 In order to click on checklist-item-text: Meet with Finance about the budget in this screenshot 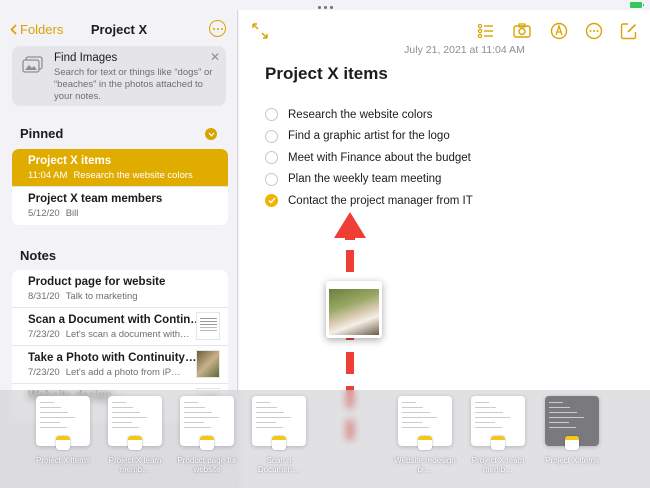, I will do `click(379, 157)`.